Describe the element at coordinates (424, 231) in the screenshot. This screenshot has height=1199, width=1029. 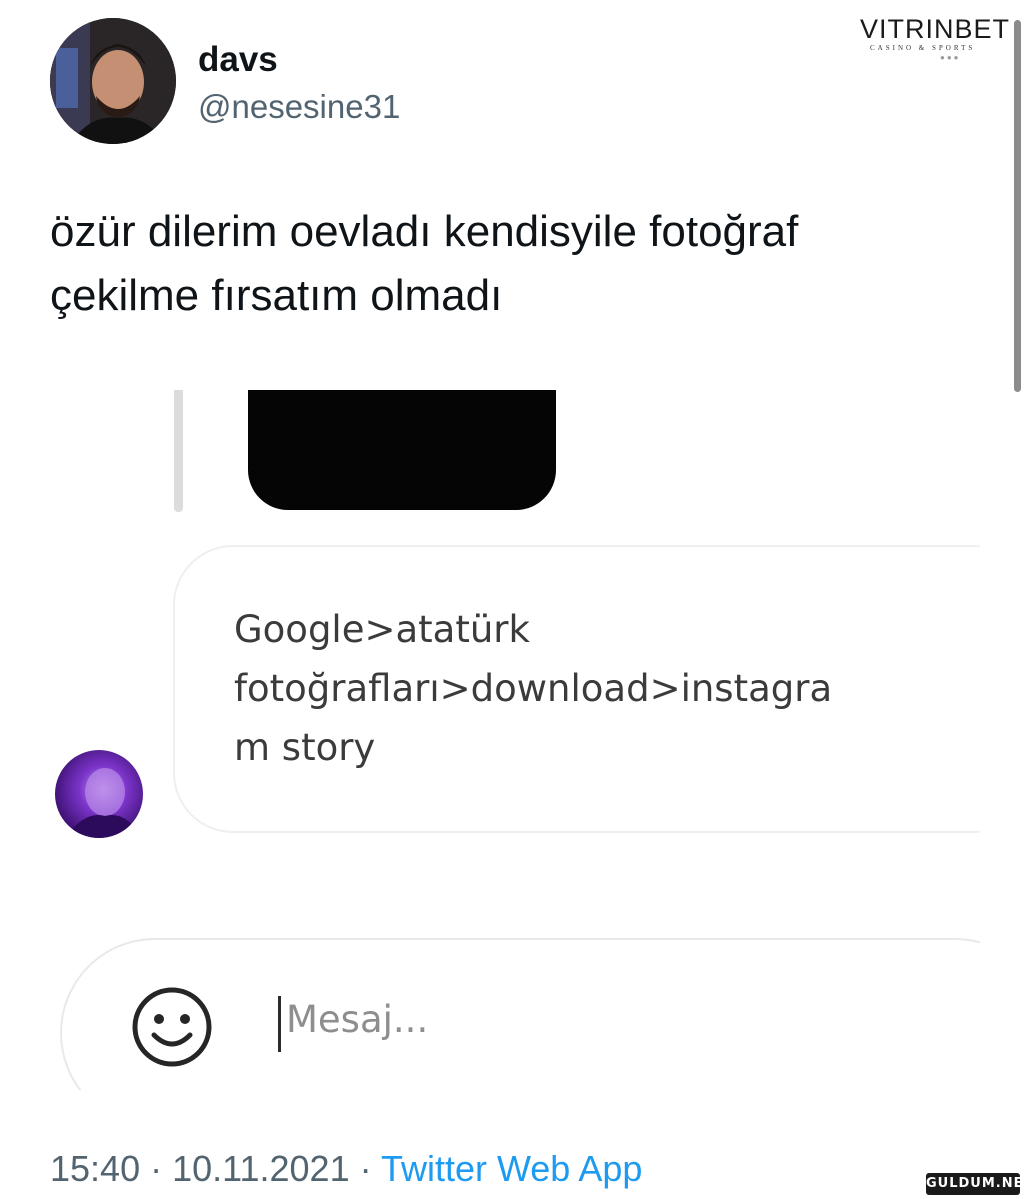
I see `tweet-text-line: özür dilerim oevladı kendisyile fotoğraf` at that location.